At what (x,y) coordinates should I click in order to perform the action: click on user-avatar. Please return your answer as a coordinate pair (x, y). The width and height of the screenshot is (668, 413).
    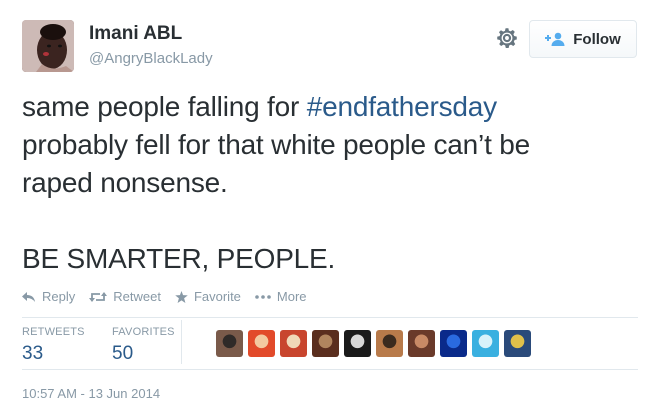
    Looking at the image, I should click on (48, 46).